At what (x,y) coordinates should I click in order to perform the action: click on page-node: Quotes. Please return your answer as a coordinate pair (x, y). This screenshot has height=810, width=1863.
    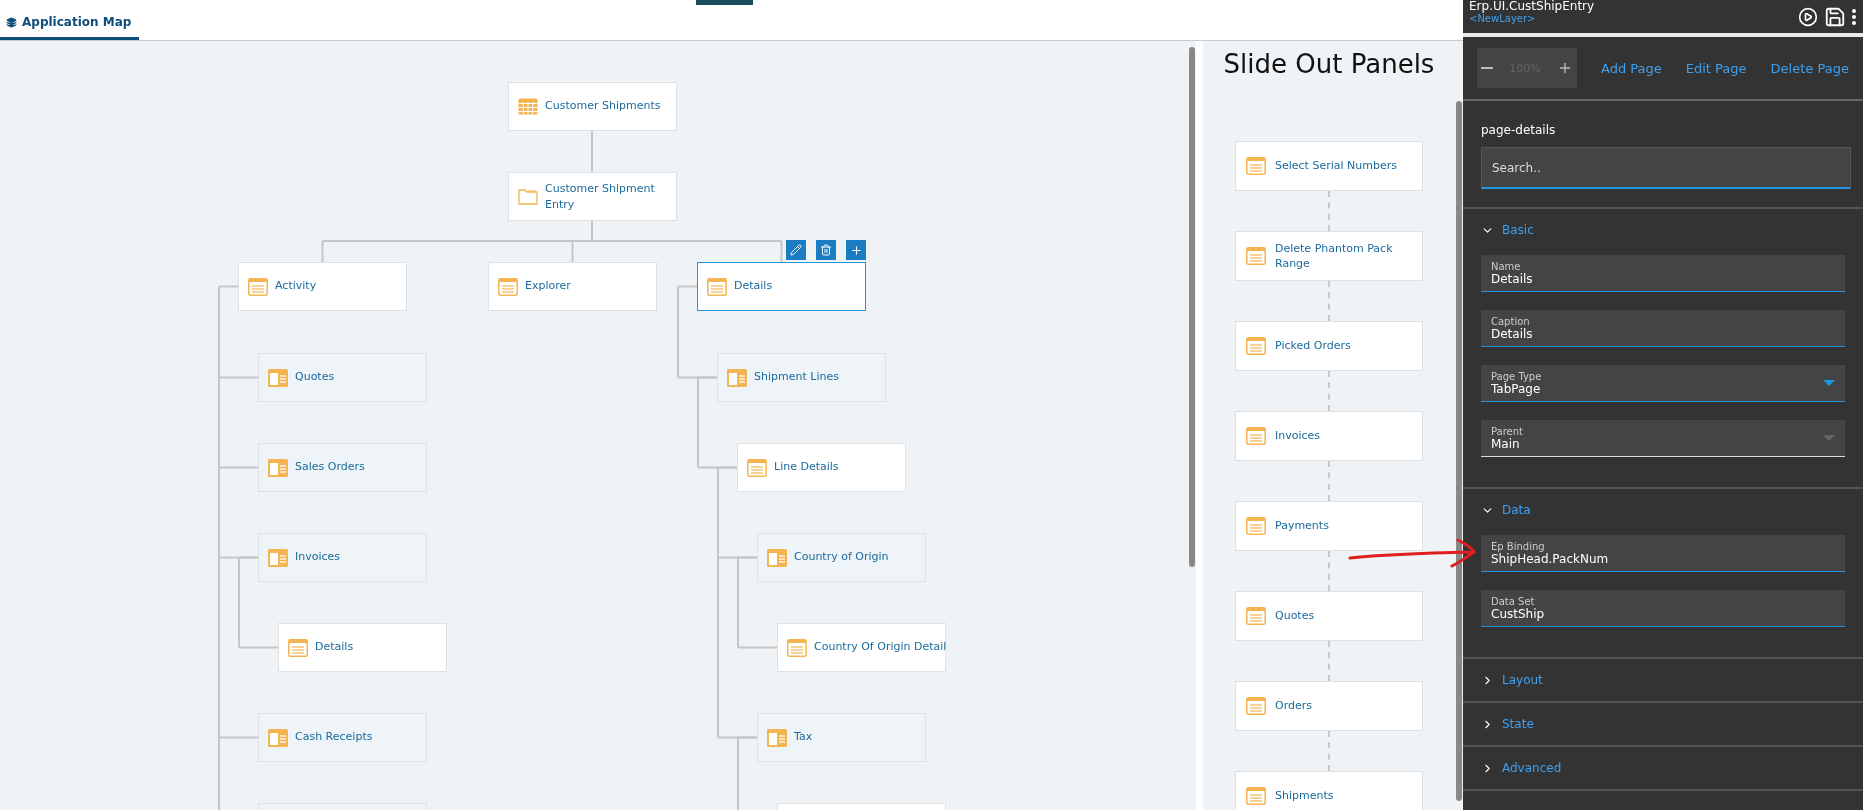
    Looking at the image, I should click on (342, 377).